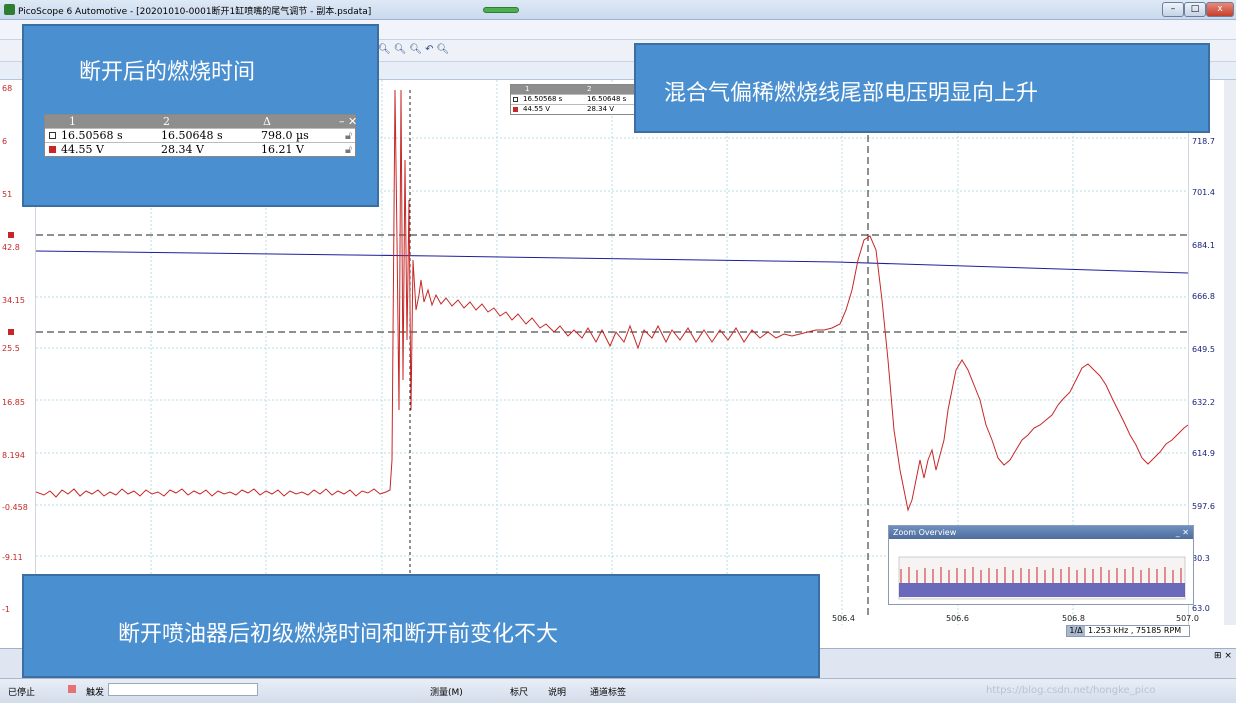 This screenshot has width=1236, height=703. I want to click on minimize-button: –, so click(1173, 9).